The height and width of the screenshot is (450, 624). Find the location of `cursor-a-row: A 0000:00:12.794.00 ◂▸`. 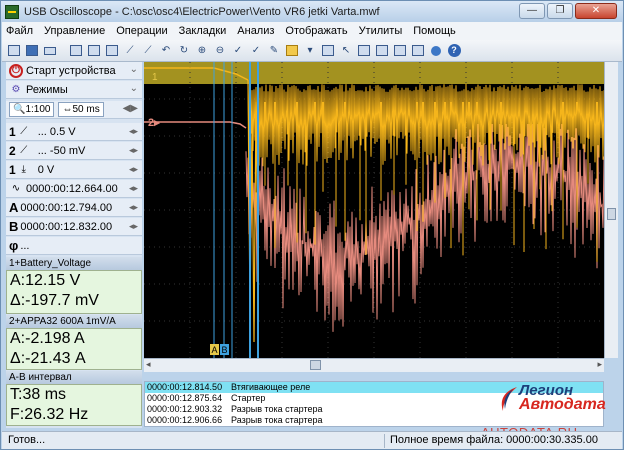

cursor-a-row: A 0000:00:12.794.00 ◂▸ is located at coordinates (74, 208).